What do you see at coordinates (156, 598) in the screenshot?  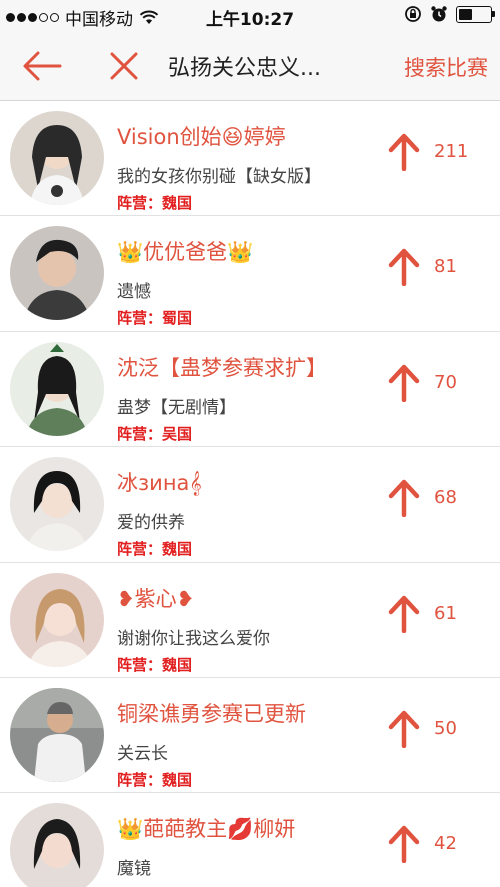 I see `nickname: ❥紫心❥` at bounding box center [156, 598].